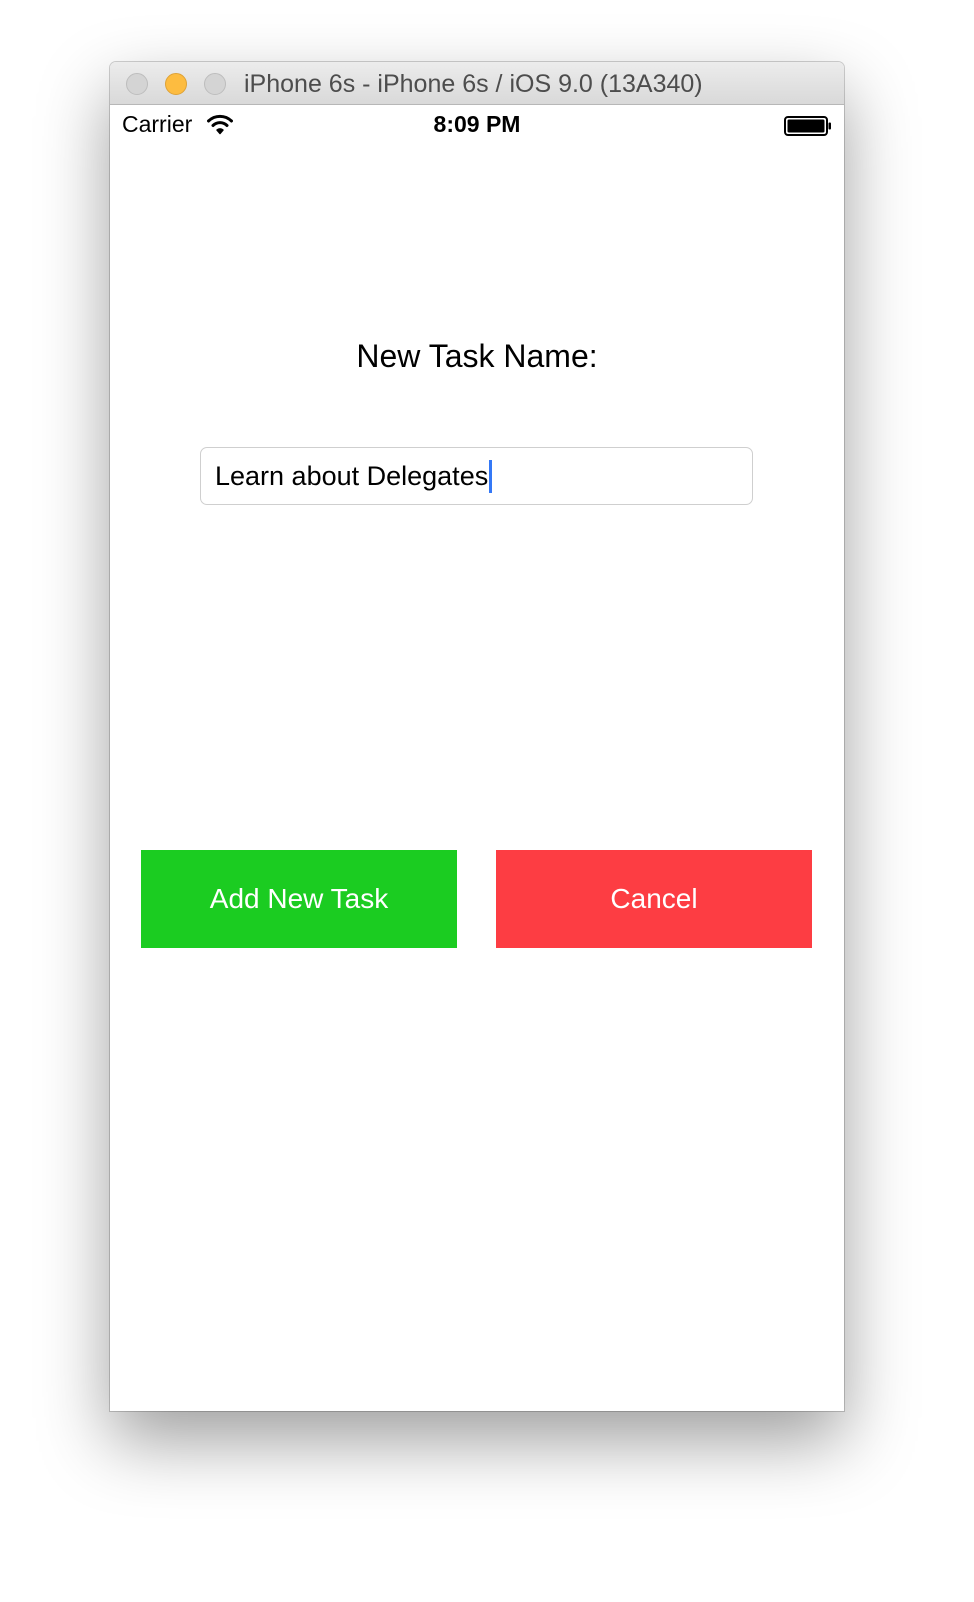 This screenshot has width=974, height=1602. What do you see at coordinates (654, 899) in the screenshot?
I see `cancel-button: Cancel` at bounding box center [654, 899].